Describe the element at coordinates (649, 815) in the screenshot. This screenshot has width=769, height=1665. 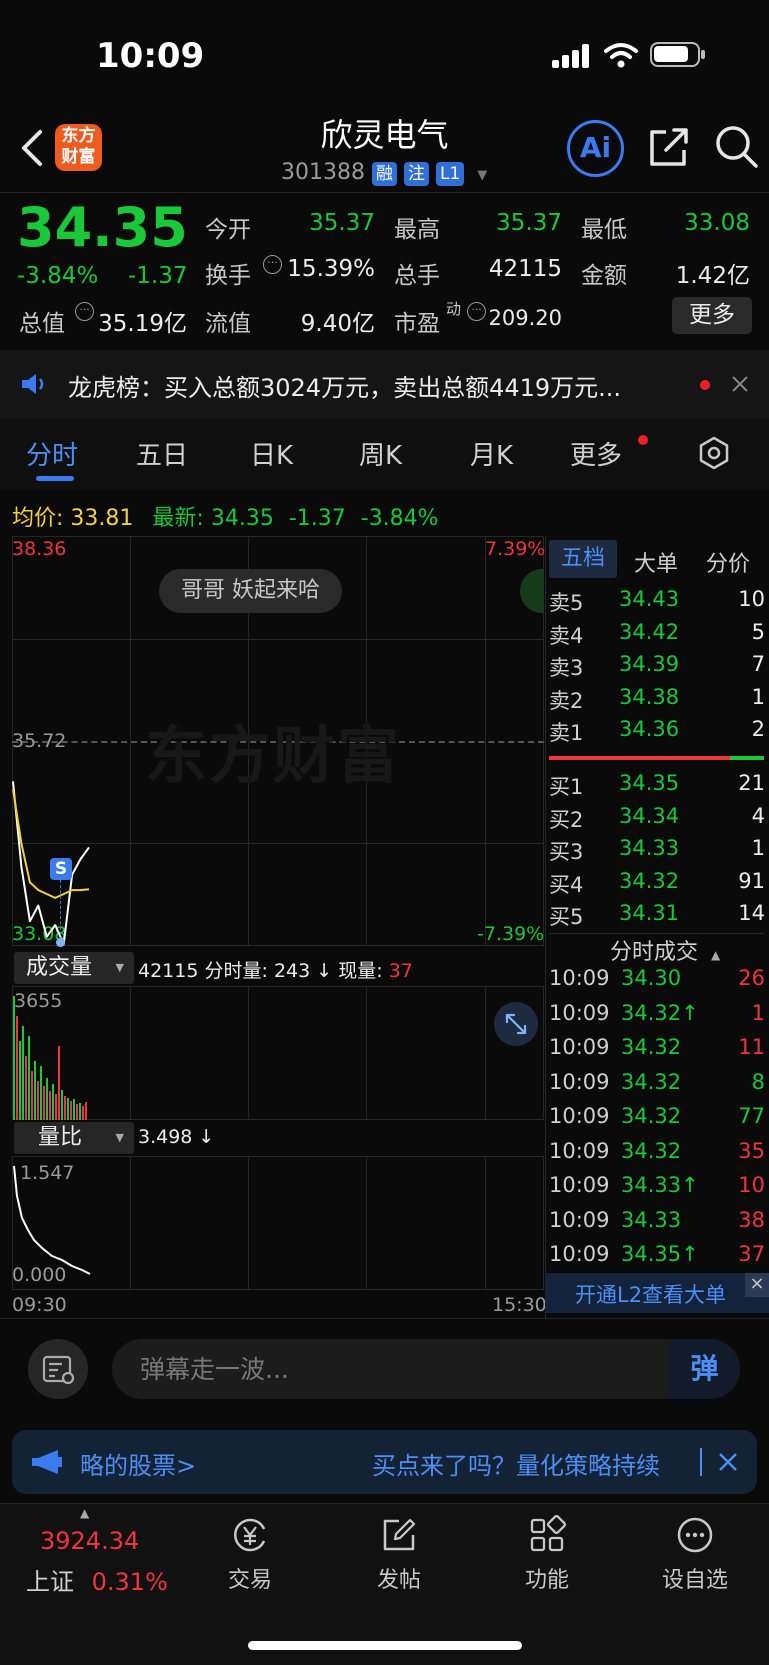
I see `level-price: 34.34` at that location.